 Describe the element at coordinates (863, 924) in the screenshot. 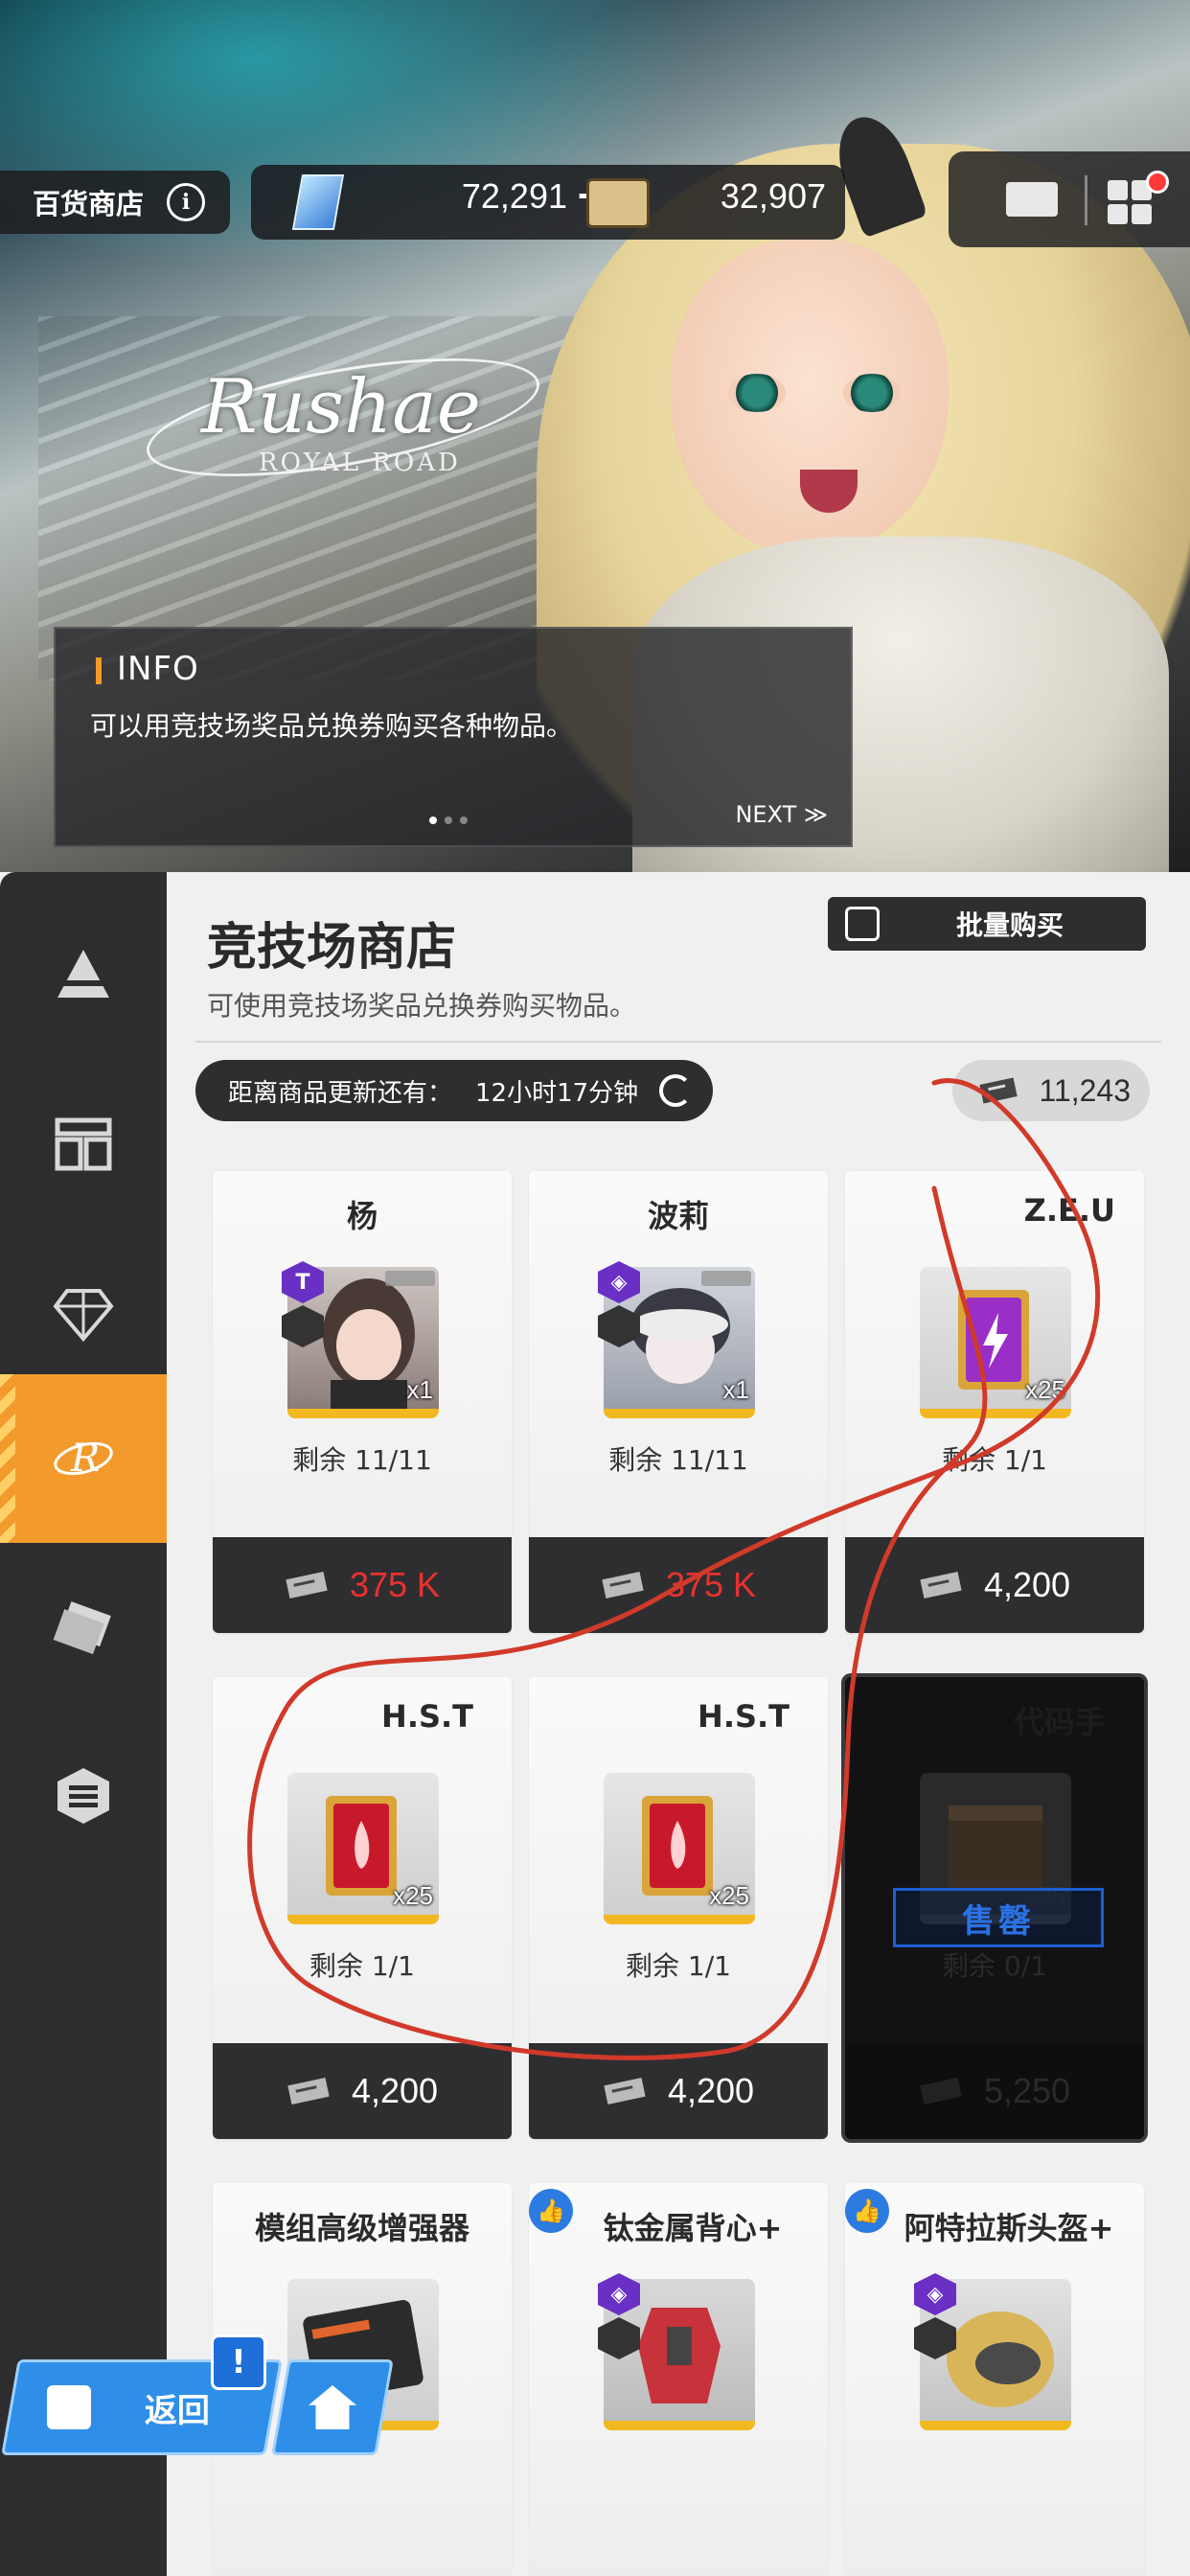

I see `bulk-buy-checkbox` at that location.